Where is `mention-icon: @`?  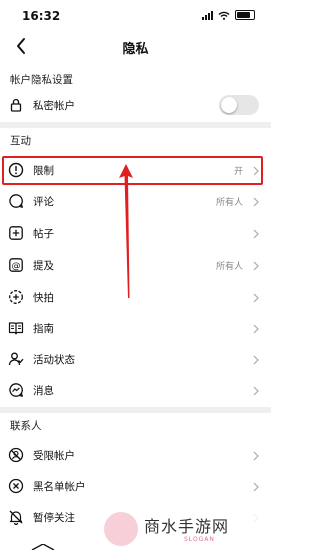 mention-icon: @ is located at coordinates (16, 265).